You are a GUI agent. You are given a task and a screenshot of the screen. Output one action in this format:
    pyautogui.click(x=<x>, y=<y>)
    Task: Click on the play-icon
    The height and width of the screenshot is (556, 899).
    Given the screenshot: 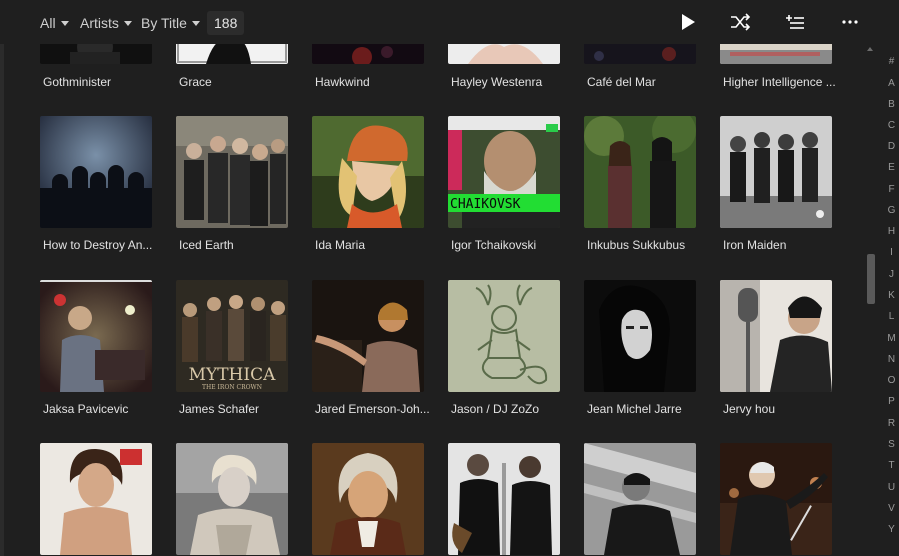 What is the action you would take?
    pyautogui.click(x=688, y=22)
    